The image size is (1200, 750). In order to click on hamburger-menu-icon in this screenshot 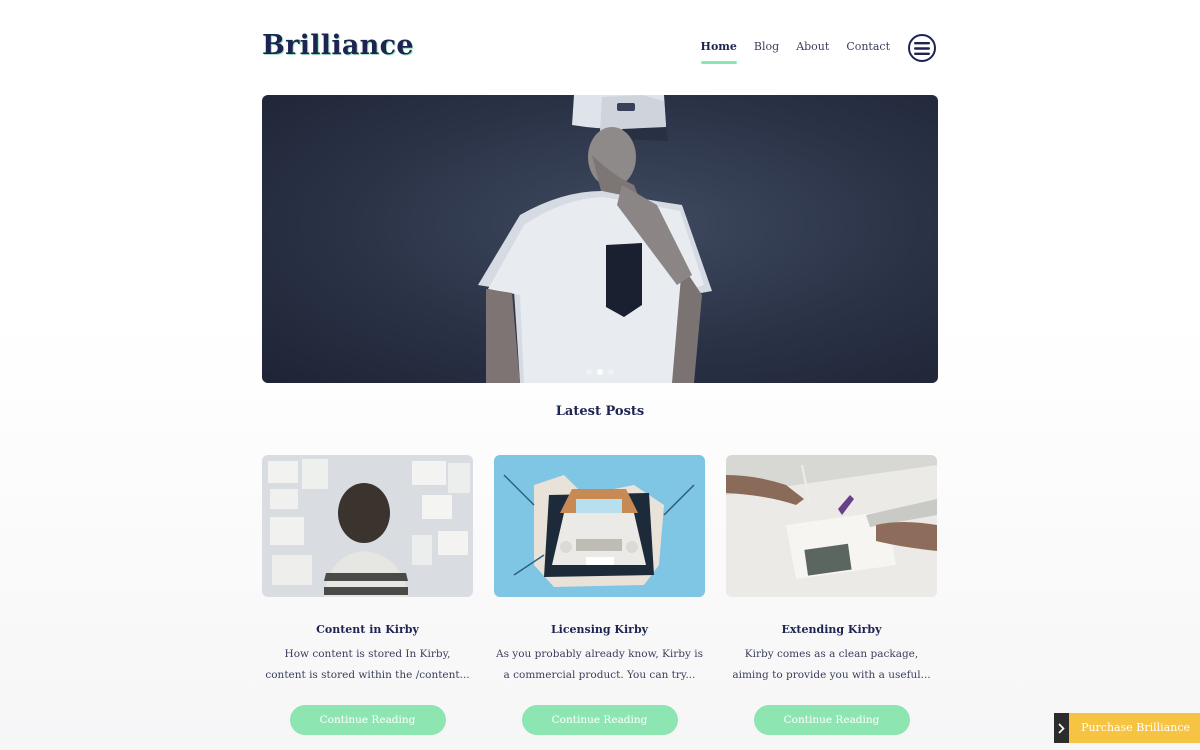, I will do `click(922, 48)`.